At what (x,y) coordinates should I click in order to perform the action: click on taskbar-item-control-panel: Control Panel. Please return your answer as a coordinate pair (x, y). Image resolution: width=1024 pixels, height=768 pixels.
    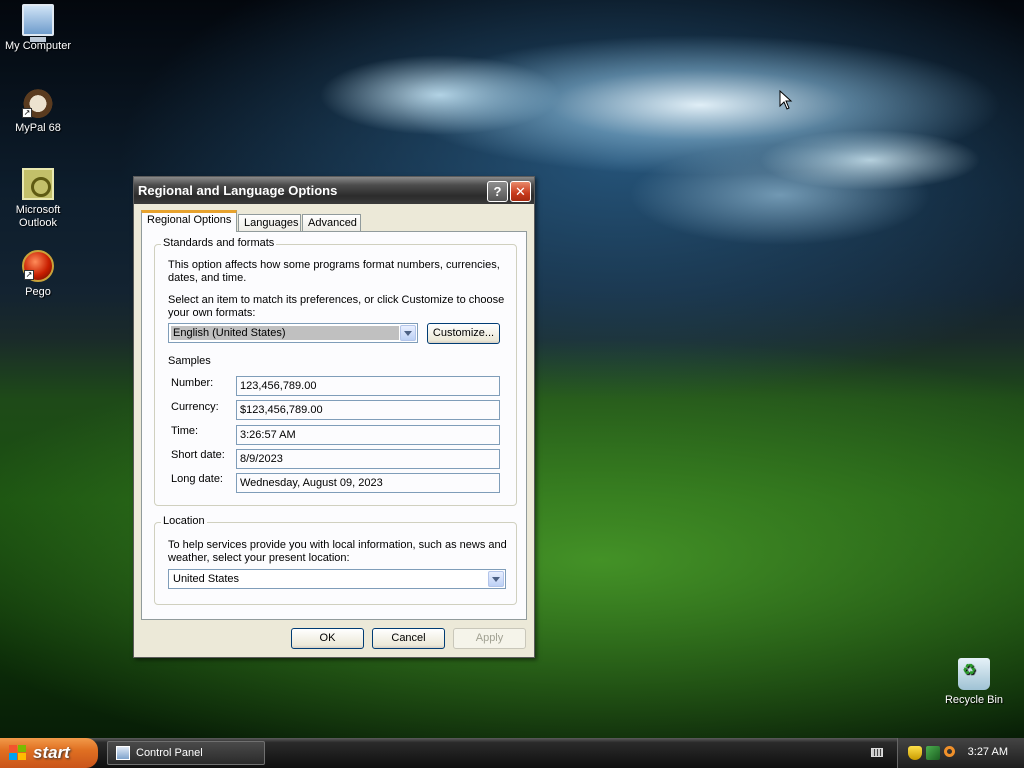
    Looking at the image, I should click on (186, 753).